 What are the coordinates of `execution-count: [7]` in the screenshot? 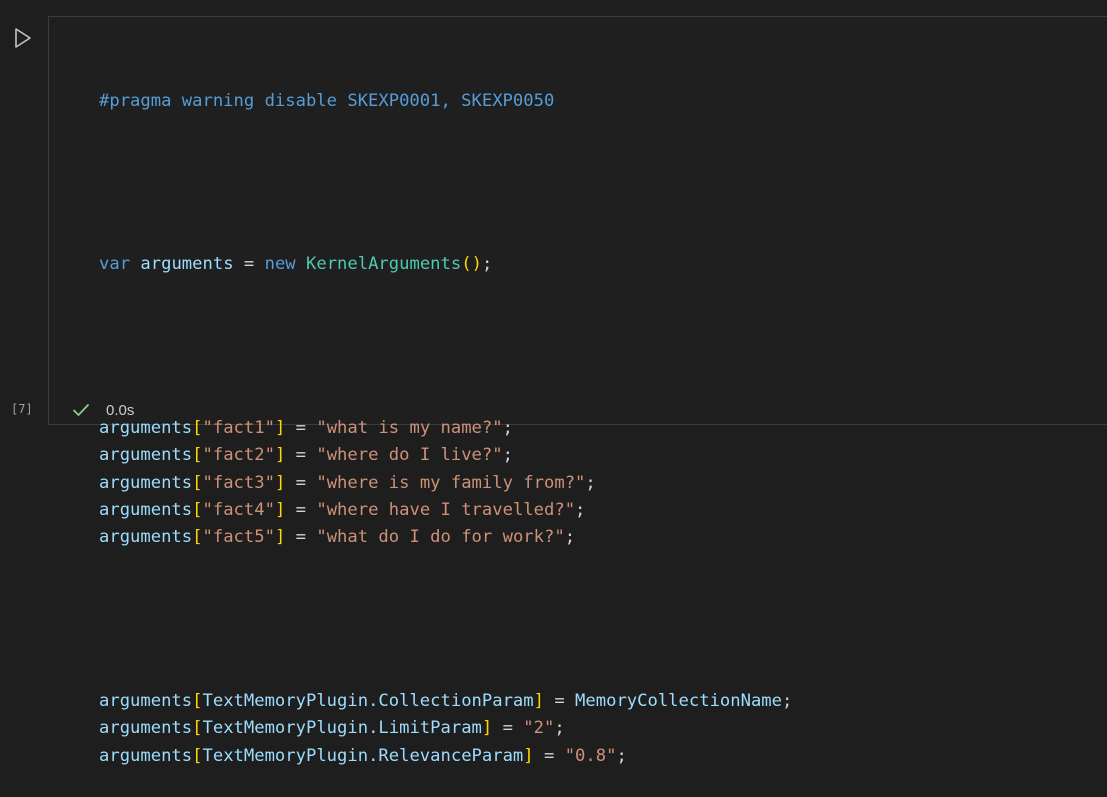 It's located at (22, 409).